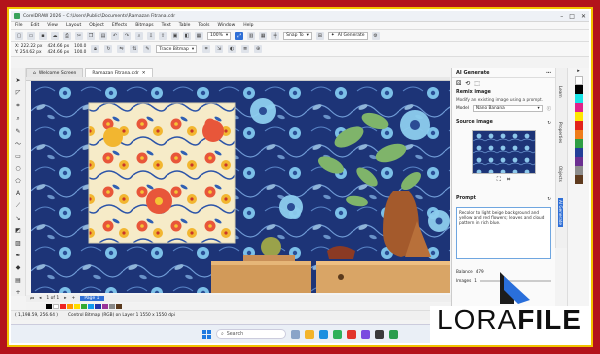 The width and height of the screenshot is (600, 354). Describe the element at coordinates (185, 25) in the screenshot. I see `menu-table: Table` at that location.